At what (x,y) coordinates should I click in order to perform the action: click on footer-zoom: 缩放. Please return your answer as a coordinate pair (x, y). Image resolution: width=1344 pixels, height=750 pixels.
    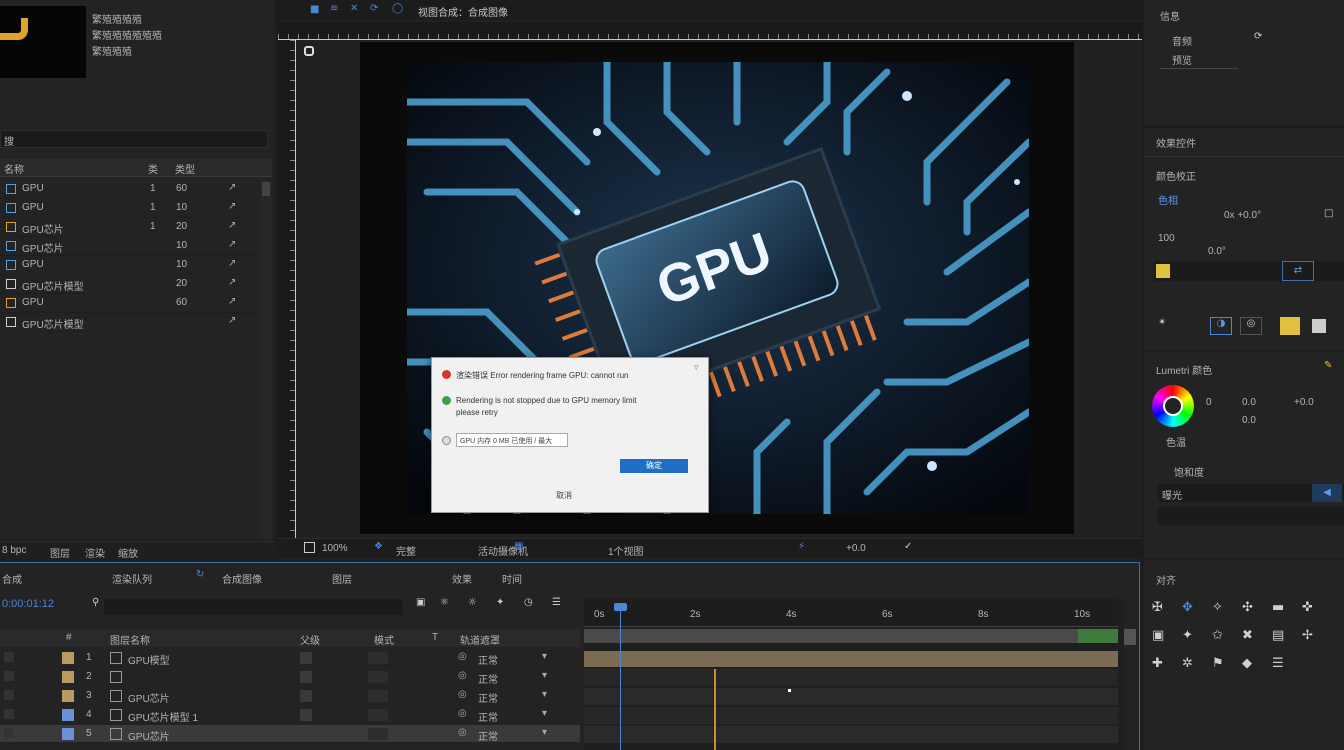
    Looking at the image, I should click on (128, 552).